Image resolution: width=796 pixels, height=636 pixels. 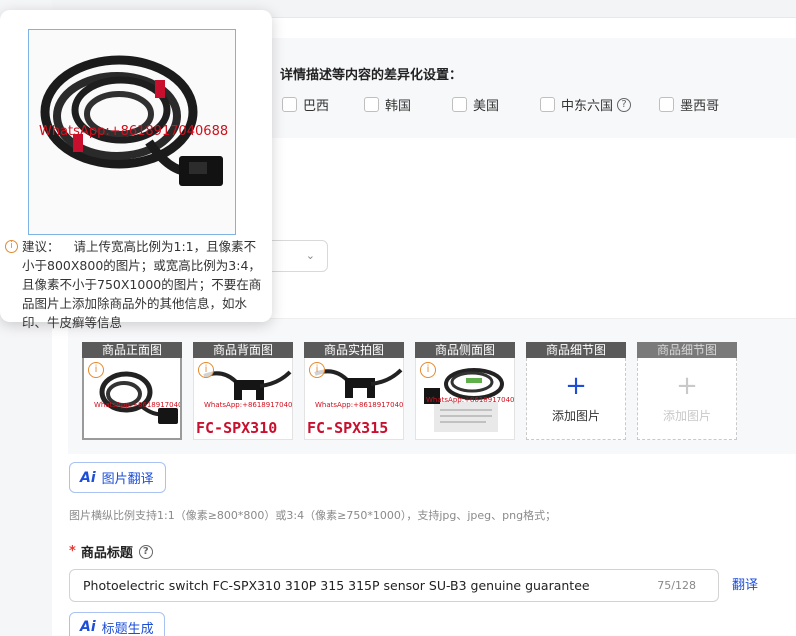 I want to click on model-number-text: FC-SPX315, so click(x=348, y=428).